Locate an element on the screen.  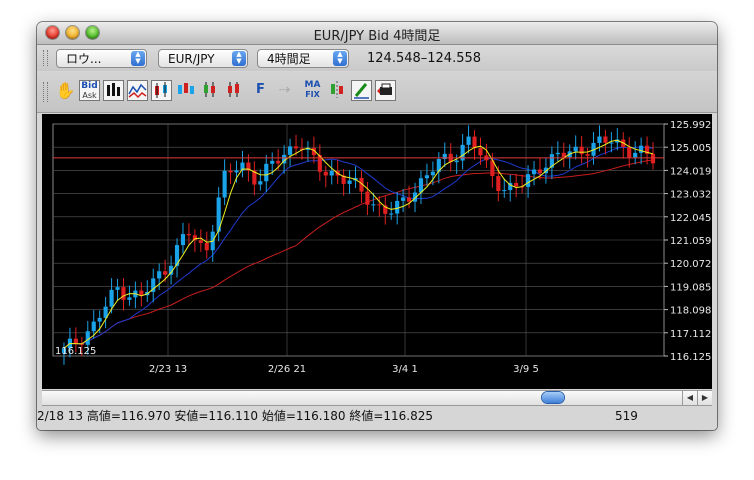
toolbar-grip is located at coordinates (45, 58).